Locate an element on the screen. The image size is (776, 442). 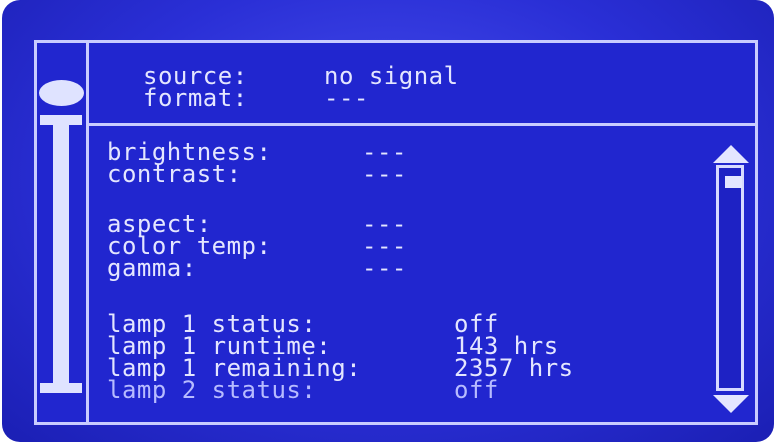
down-arrow-icon is located at coordinates (731, 404).